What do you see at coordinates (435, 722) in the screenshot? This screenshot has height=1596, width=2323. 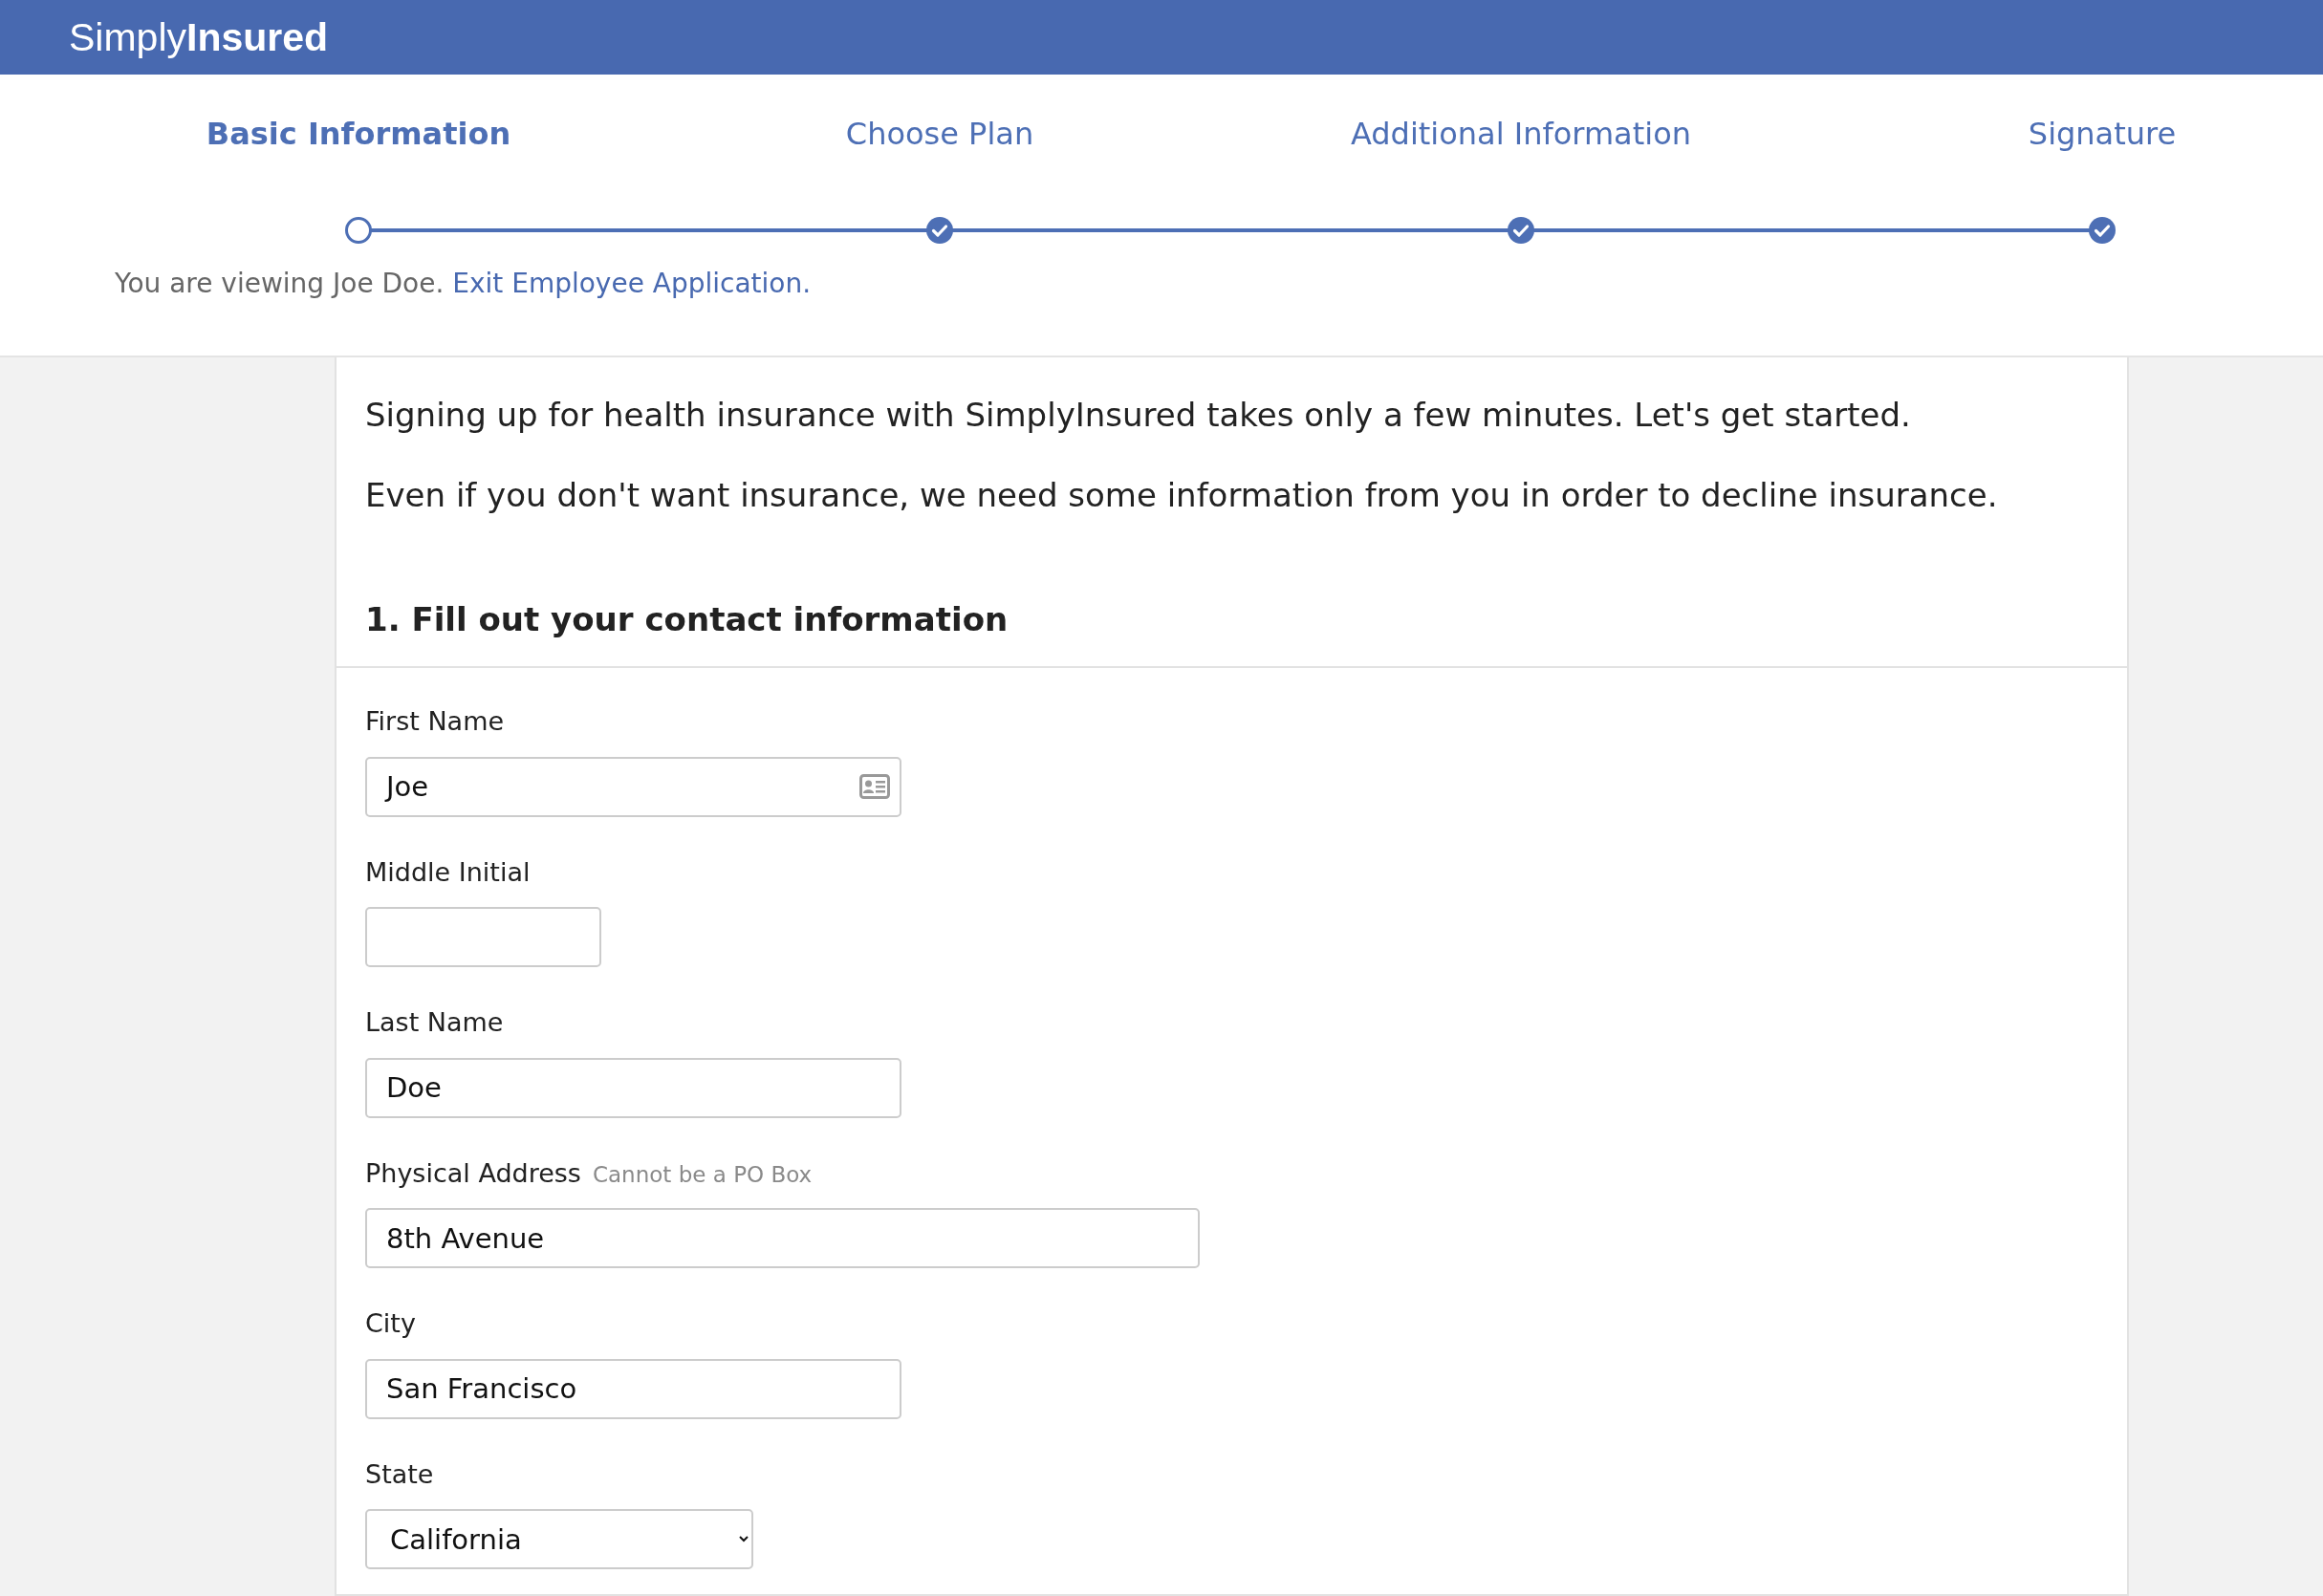 I see `field-label: First Name` at bounding box center [435, 722].